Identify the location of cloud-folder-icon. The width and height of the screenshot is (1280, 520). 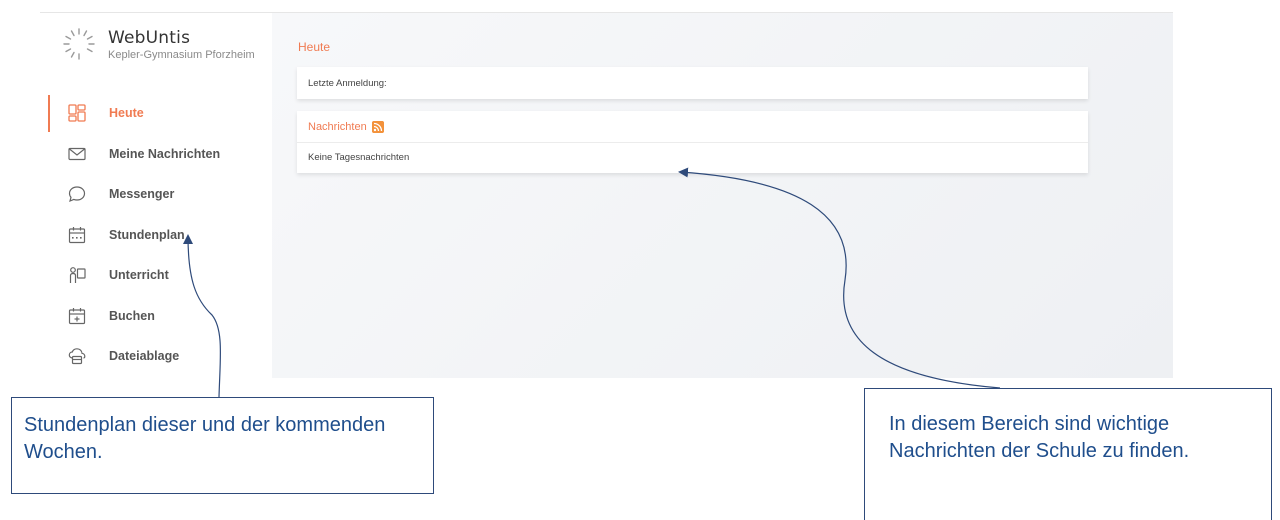
(77, 356).